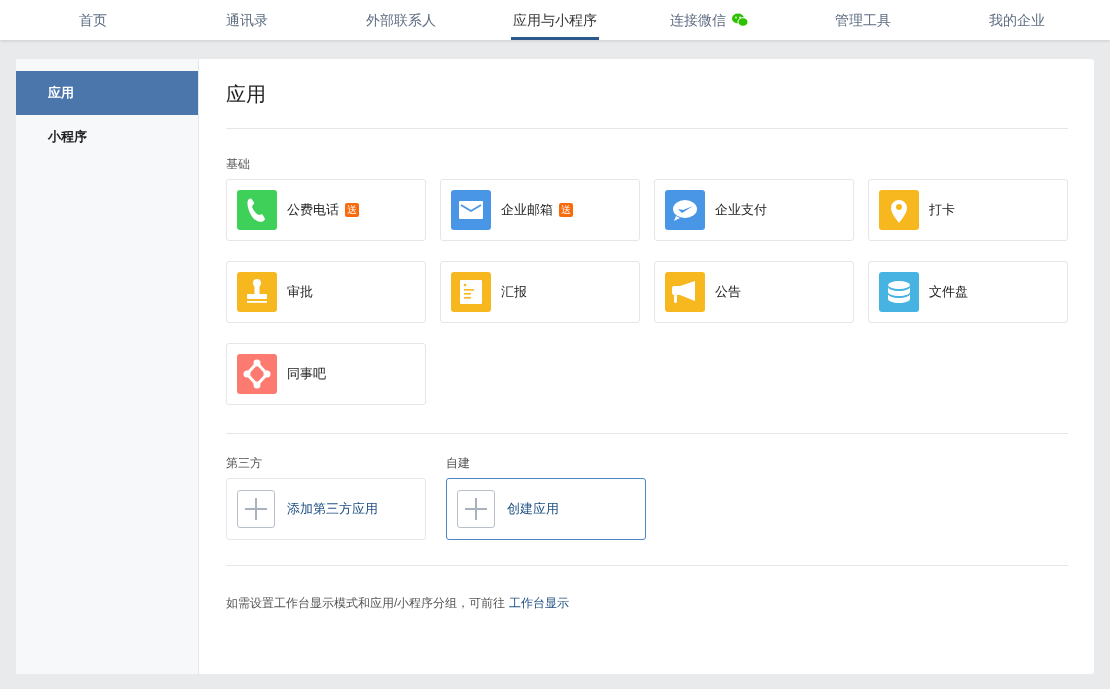 The height and width of the screenshot is (689, 1110). What do you see at coordinates (863, 20) in the screenshot?
I see `nav-tab: 管理工具` at bounding box center [863, 20].